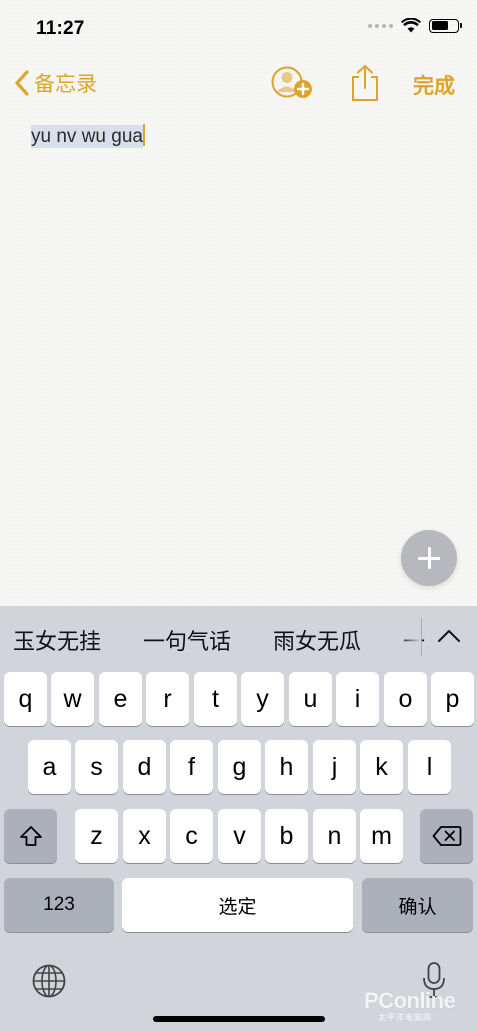 The width and height of the screenshot is (477, 1032). Describe the element at coordinates (286, 836) in the screenshot. I see `key-b: b` at that location.